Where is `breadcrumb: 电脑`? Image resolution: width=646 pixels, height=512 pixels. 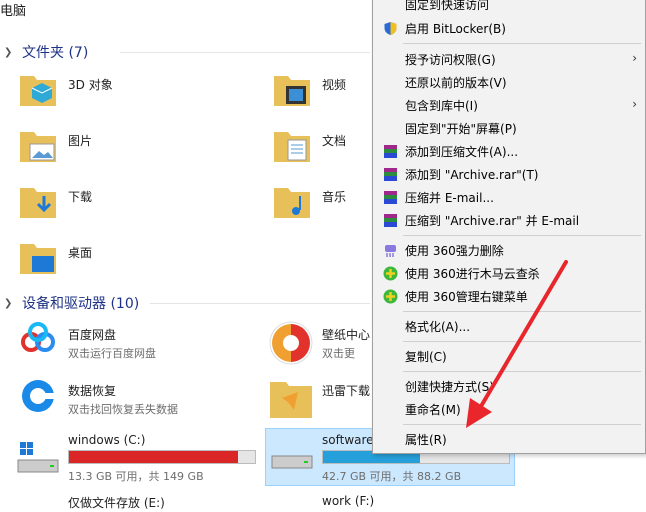 breadcrumb: 电脑 is located at coordinates (13, 9).